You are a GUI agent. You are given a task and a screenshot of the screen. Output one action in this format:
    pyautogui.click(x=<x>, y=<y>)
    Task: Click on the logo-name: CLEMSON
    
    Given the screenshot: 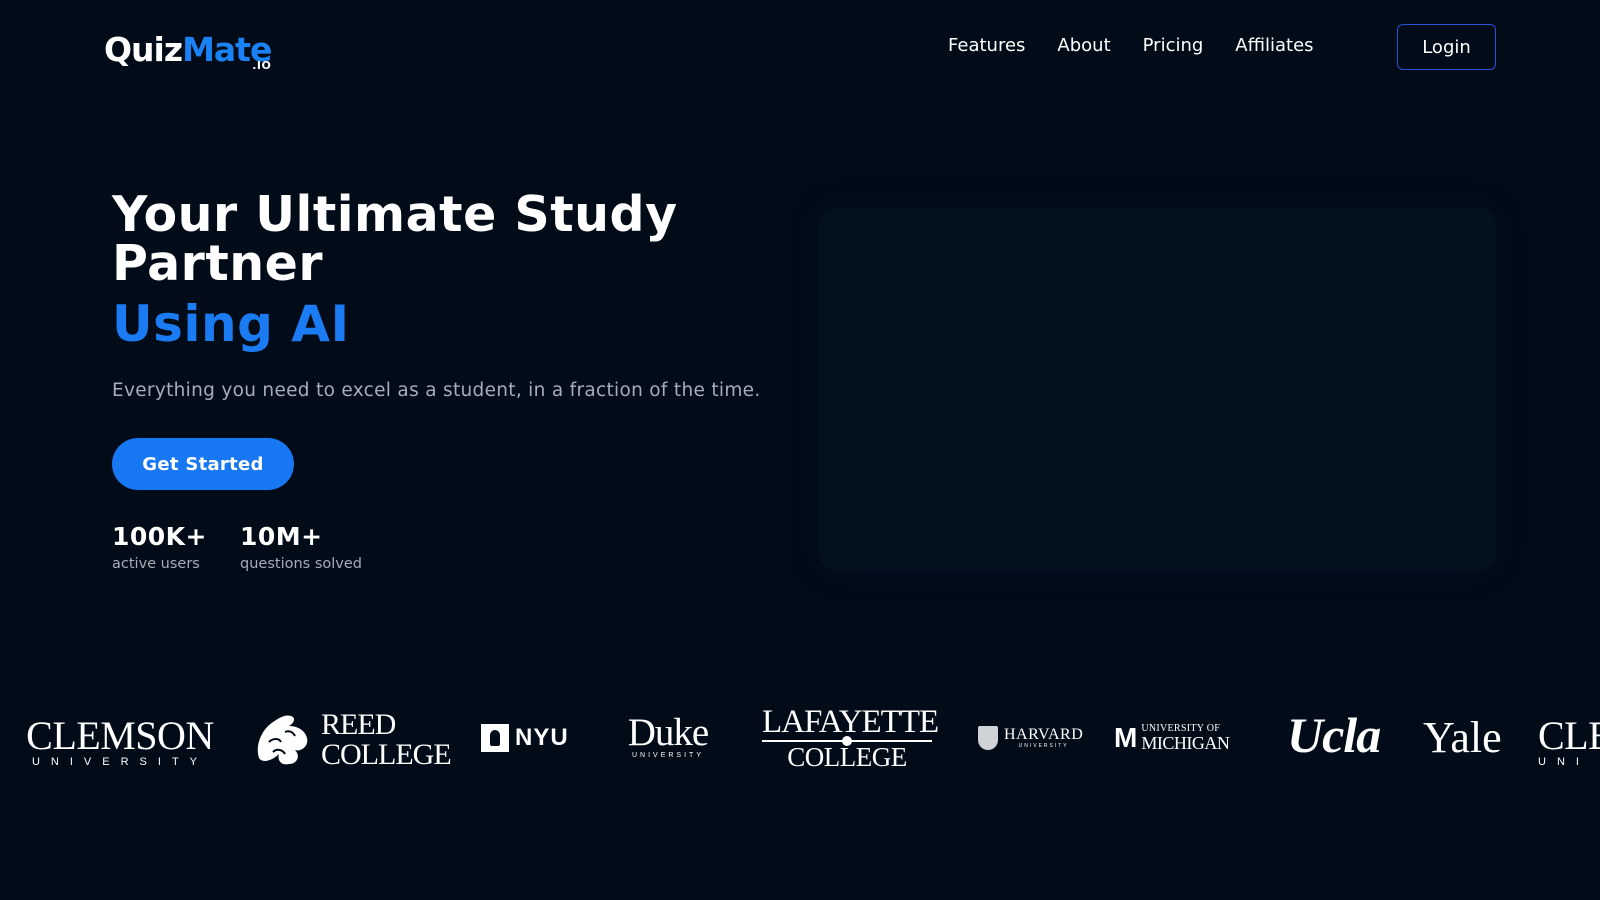 What is the action you would take?
    pyautogui.click(x=120, y=735)
    